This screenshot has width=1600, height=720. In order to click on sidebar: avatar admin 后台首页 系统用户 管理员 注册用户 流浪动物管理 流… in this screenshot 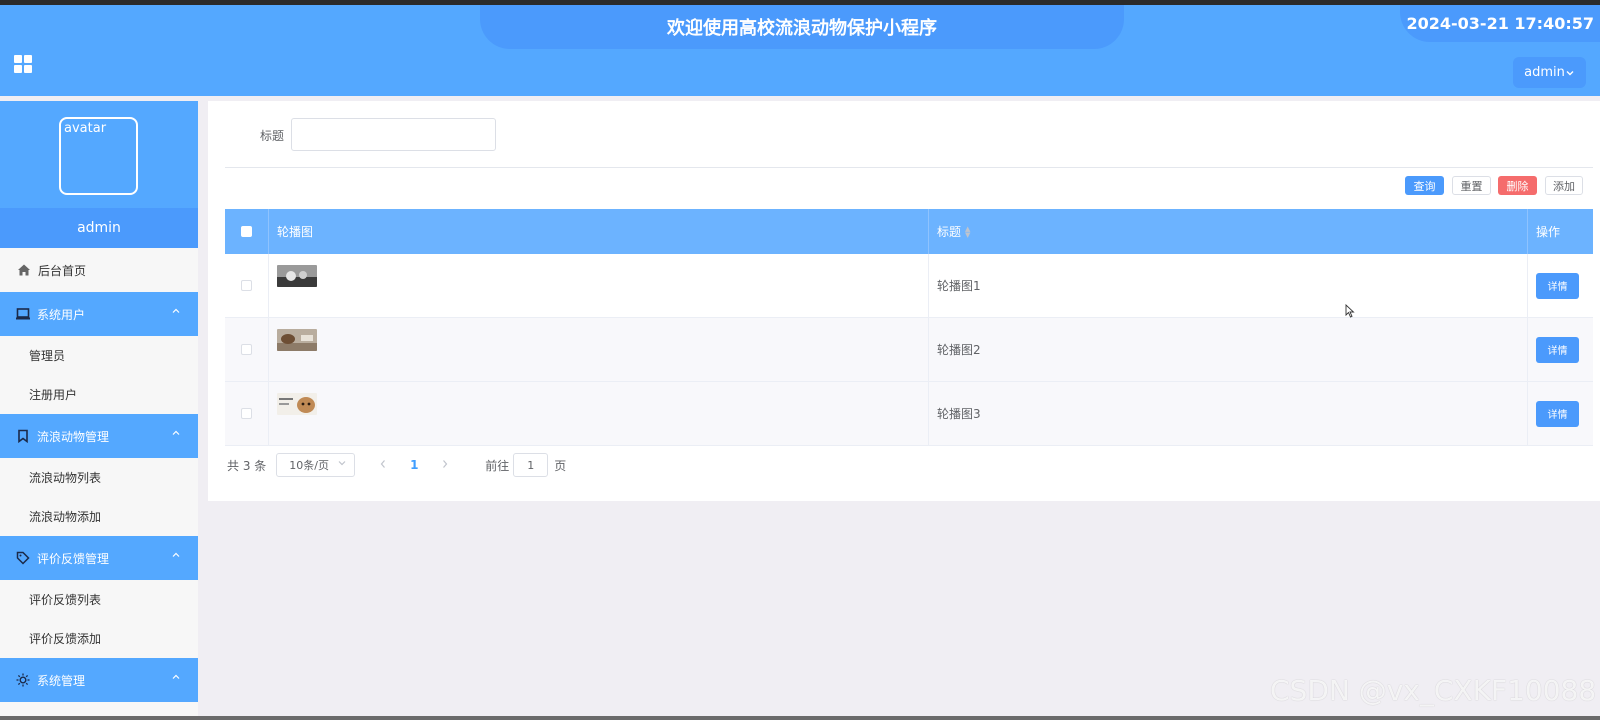, I will do `click(99, 410)`.